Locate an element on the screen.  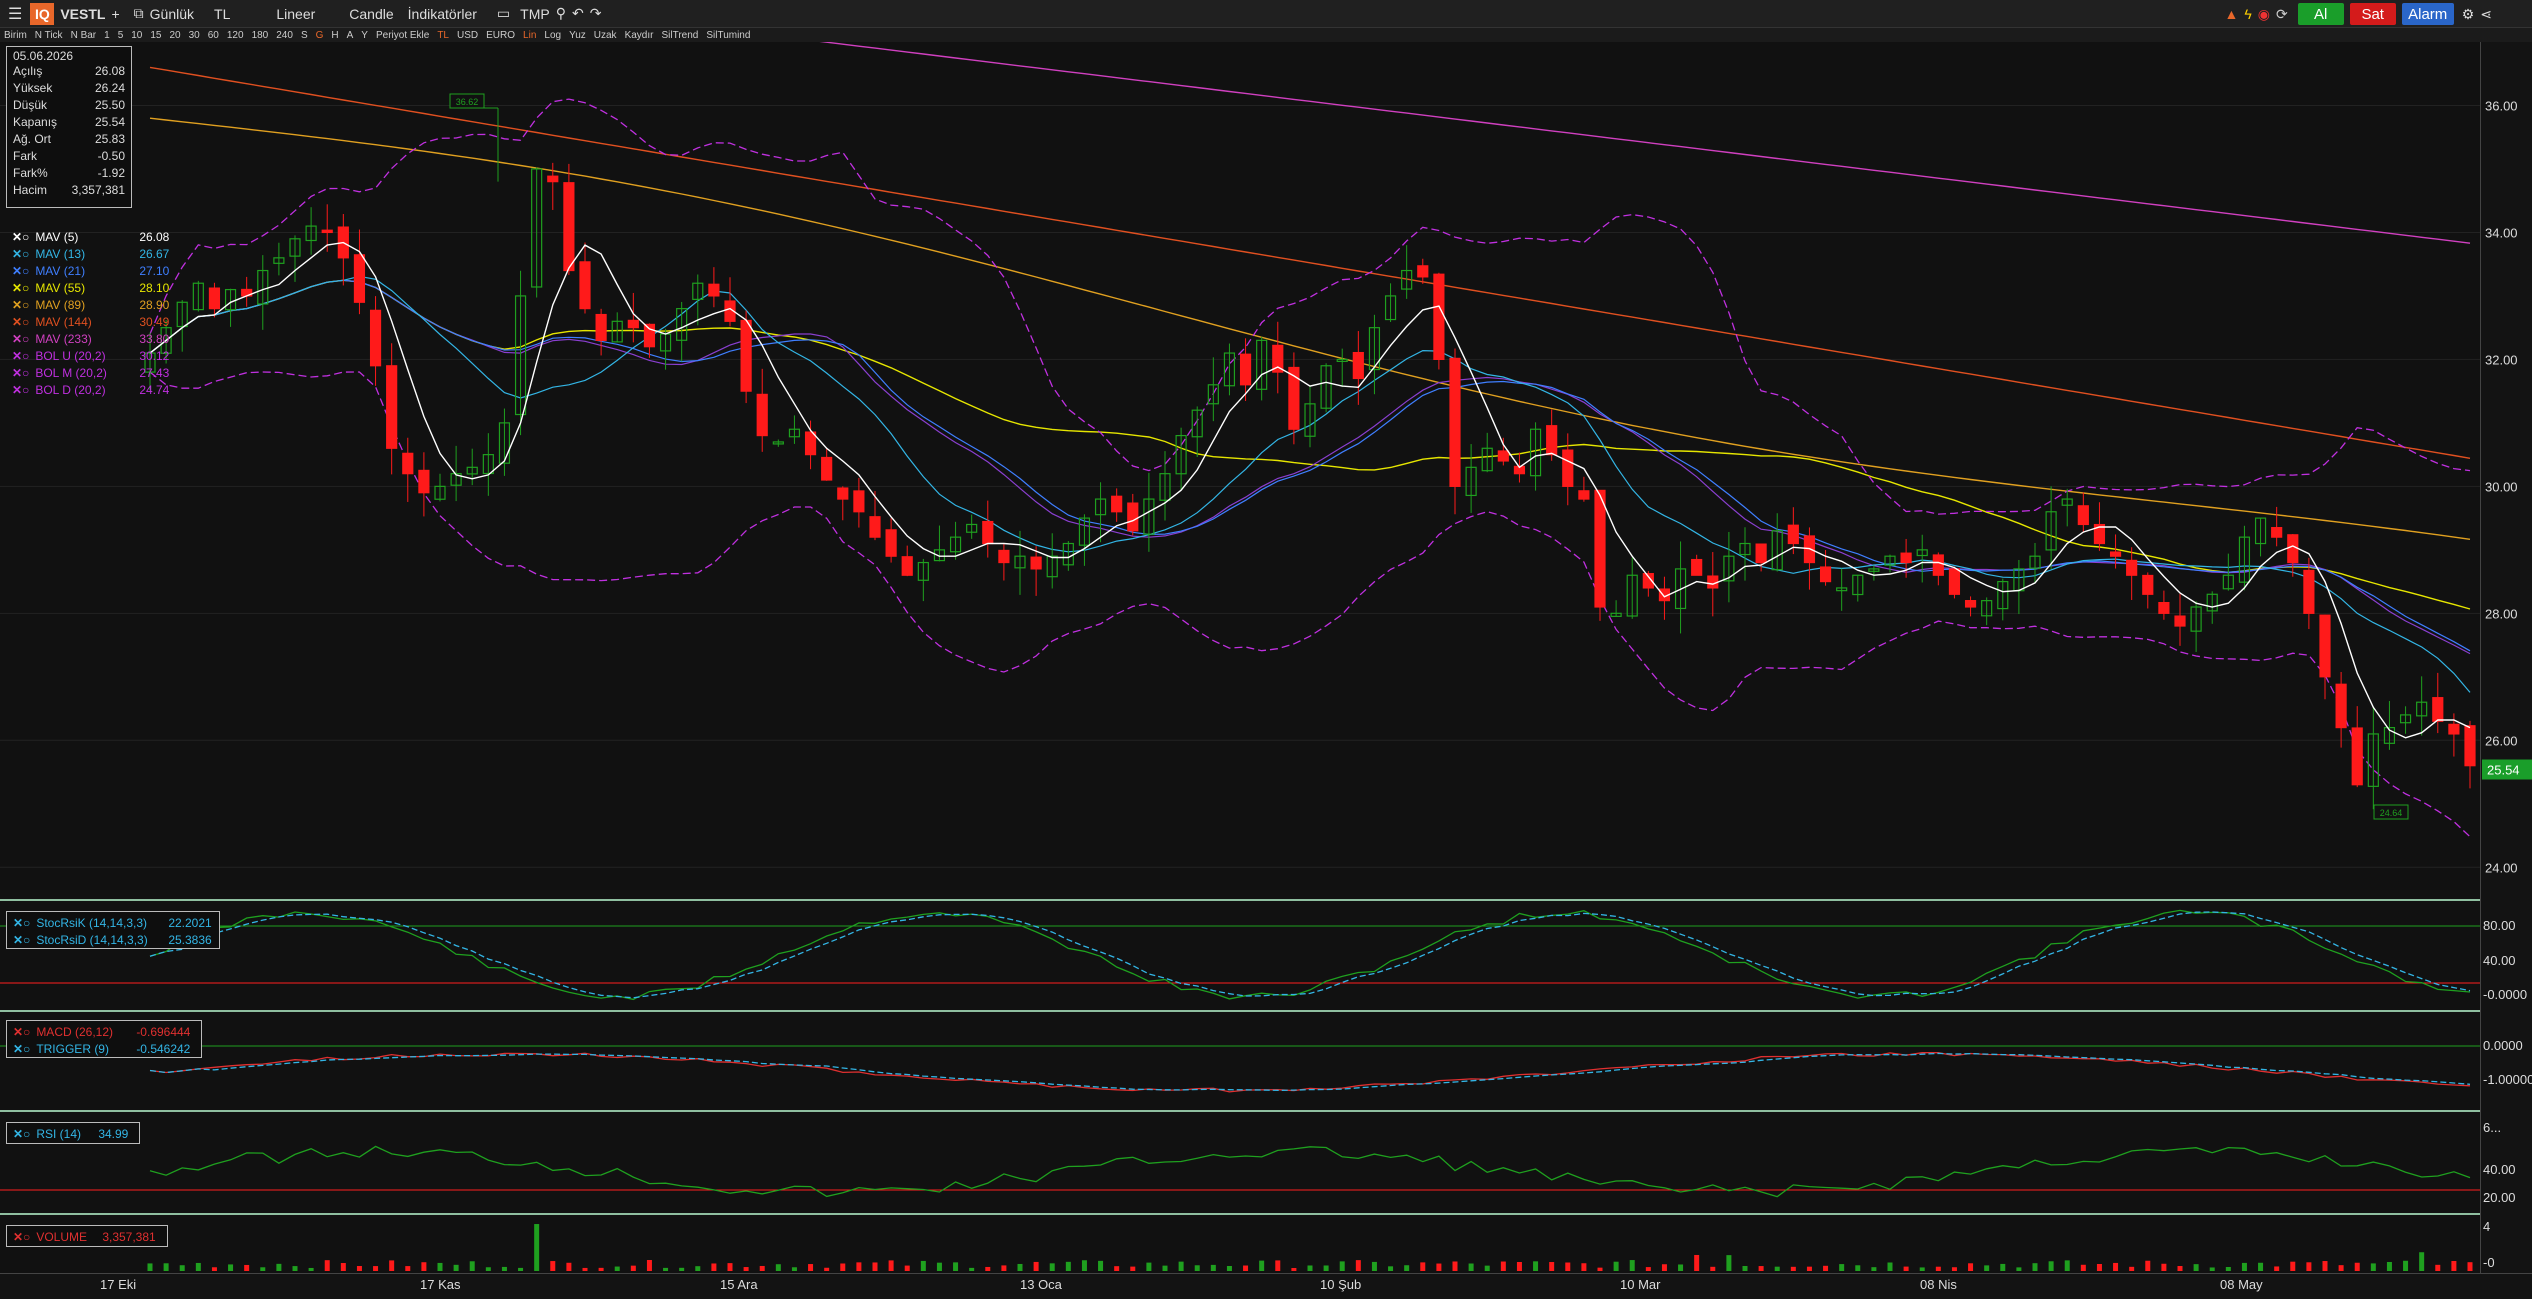
subbar-item: Y is located at coordinates (364, 35).